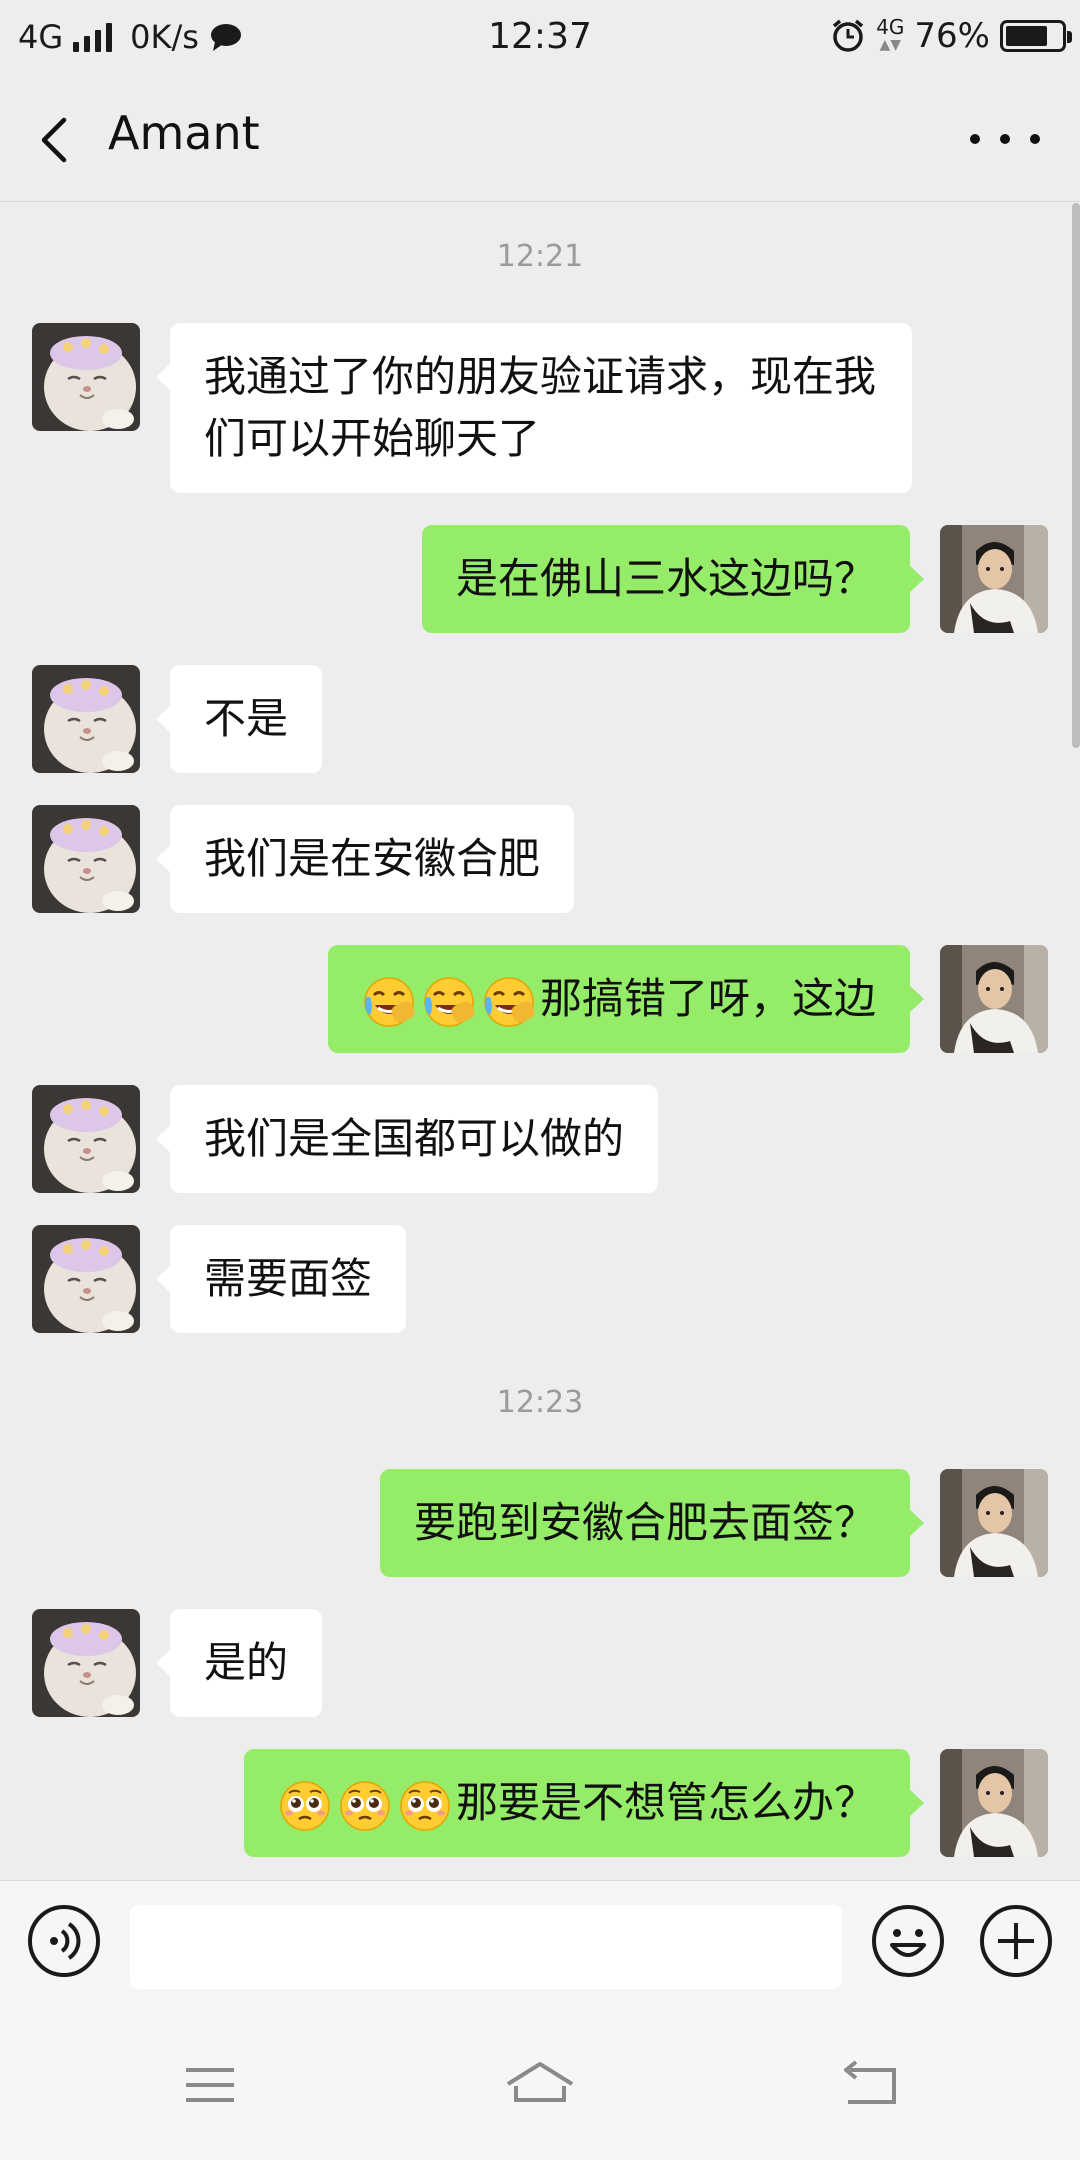 The width and height of the screenshot is (1080, 2160). I want to click on incoming-message: 我们是在安徽合肥, so click(365, 859).